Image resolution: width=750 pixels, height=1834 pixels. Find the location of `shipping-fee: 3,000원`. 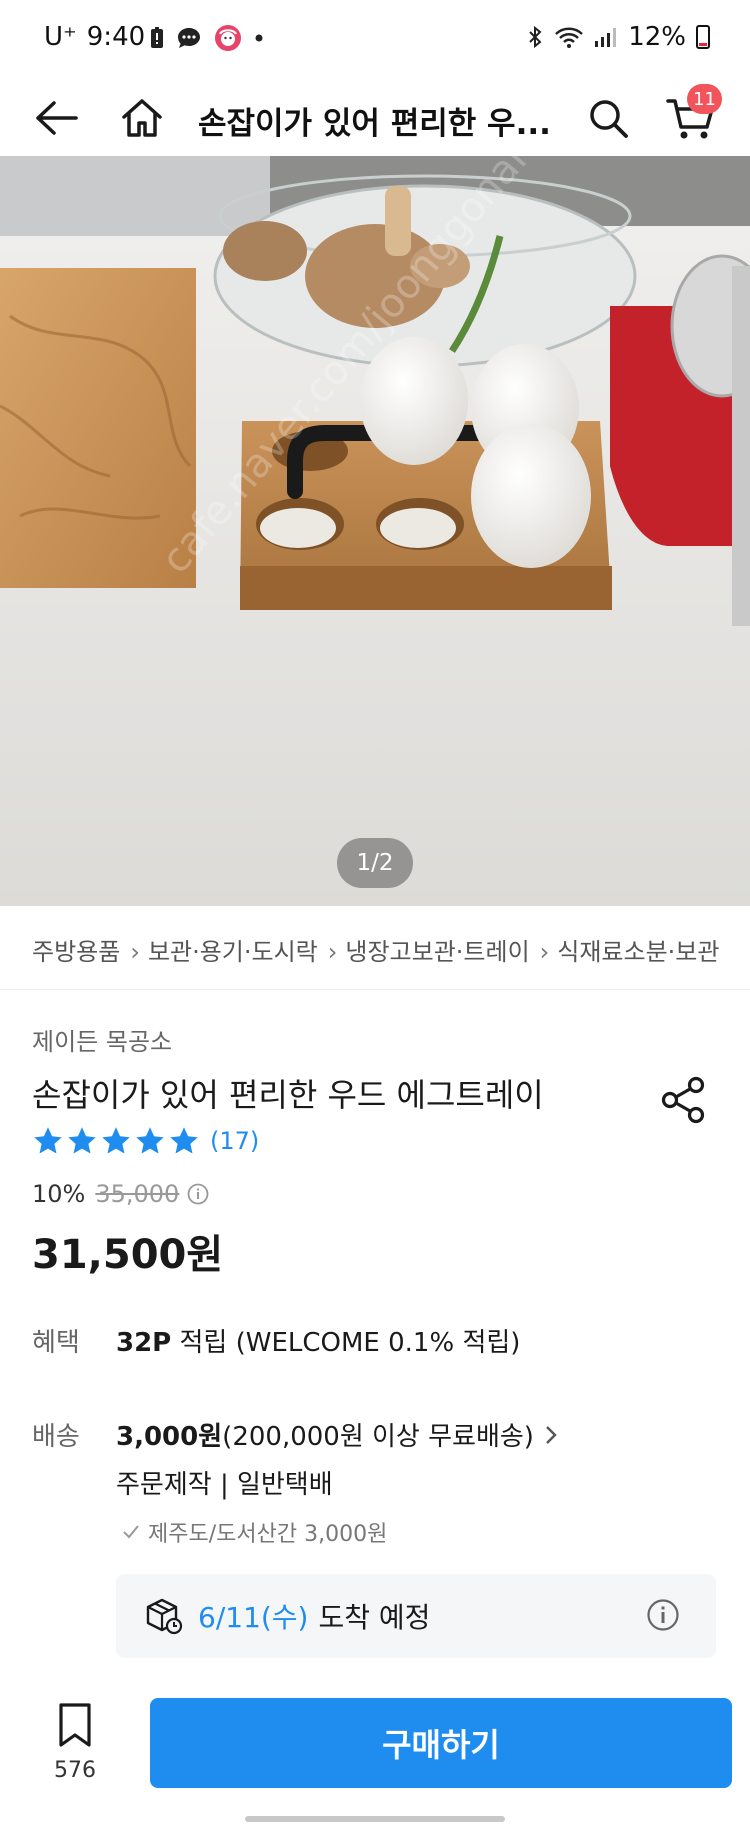

shipping-fee: 3,000원 is located at coordinates (169, 1437).